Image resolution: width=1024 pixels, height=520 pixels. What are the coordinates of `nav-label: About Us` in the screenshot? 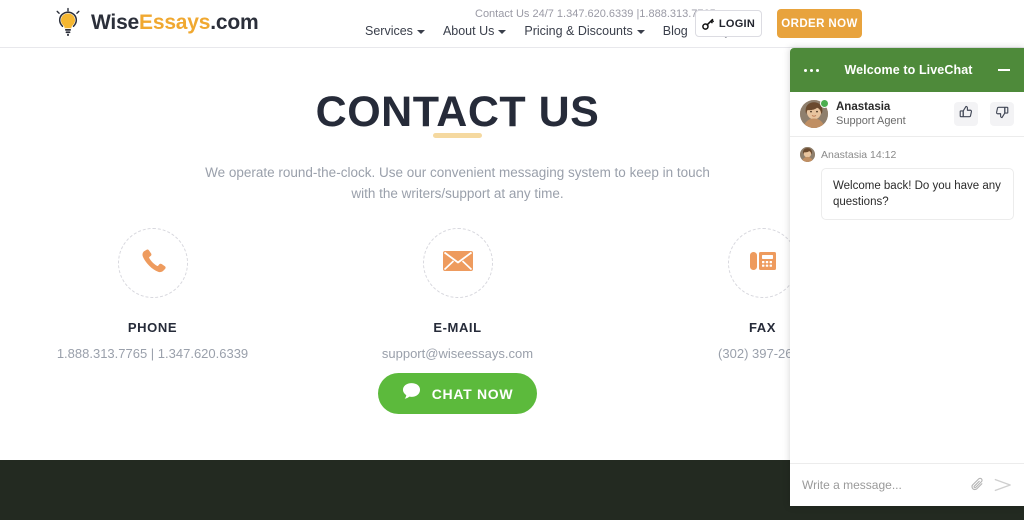 It's located at (468, 31).